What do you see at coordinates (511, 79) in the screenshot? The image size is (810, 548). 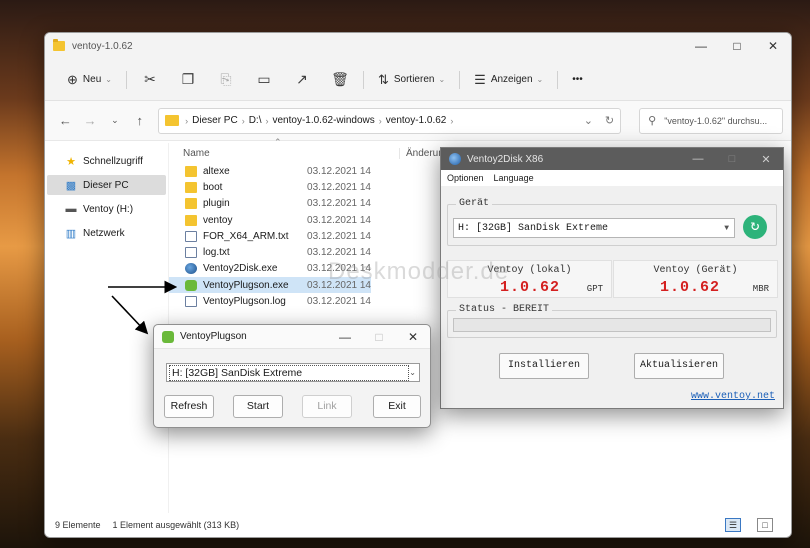 I see `view-label: Anzeigen` at bounding box center [511, 79].